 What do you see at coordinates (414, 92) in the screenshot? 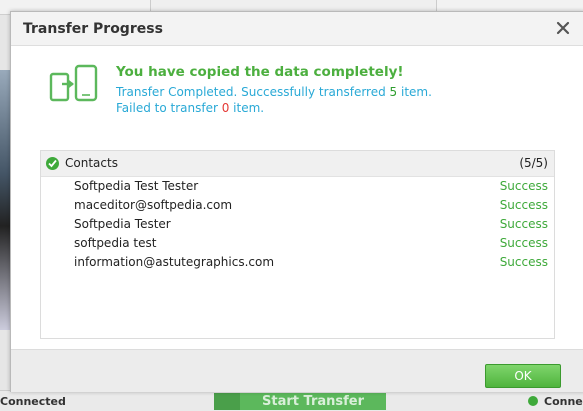
I see `success-summary-suffix: item.` at bounding box center [414, 92].